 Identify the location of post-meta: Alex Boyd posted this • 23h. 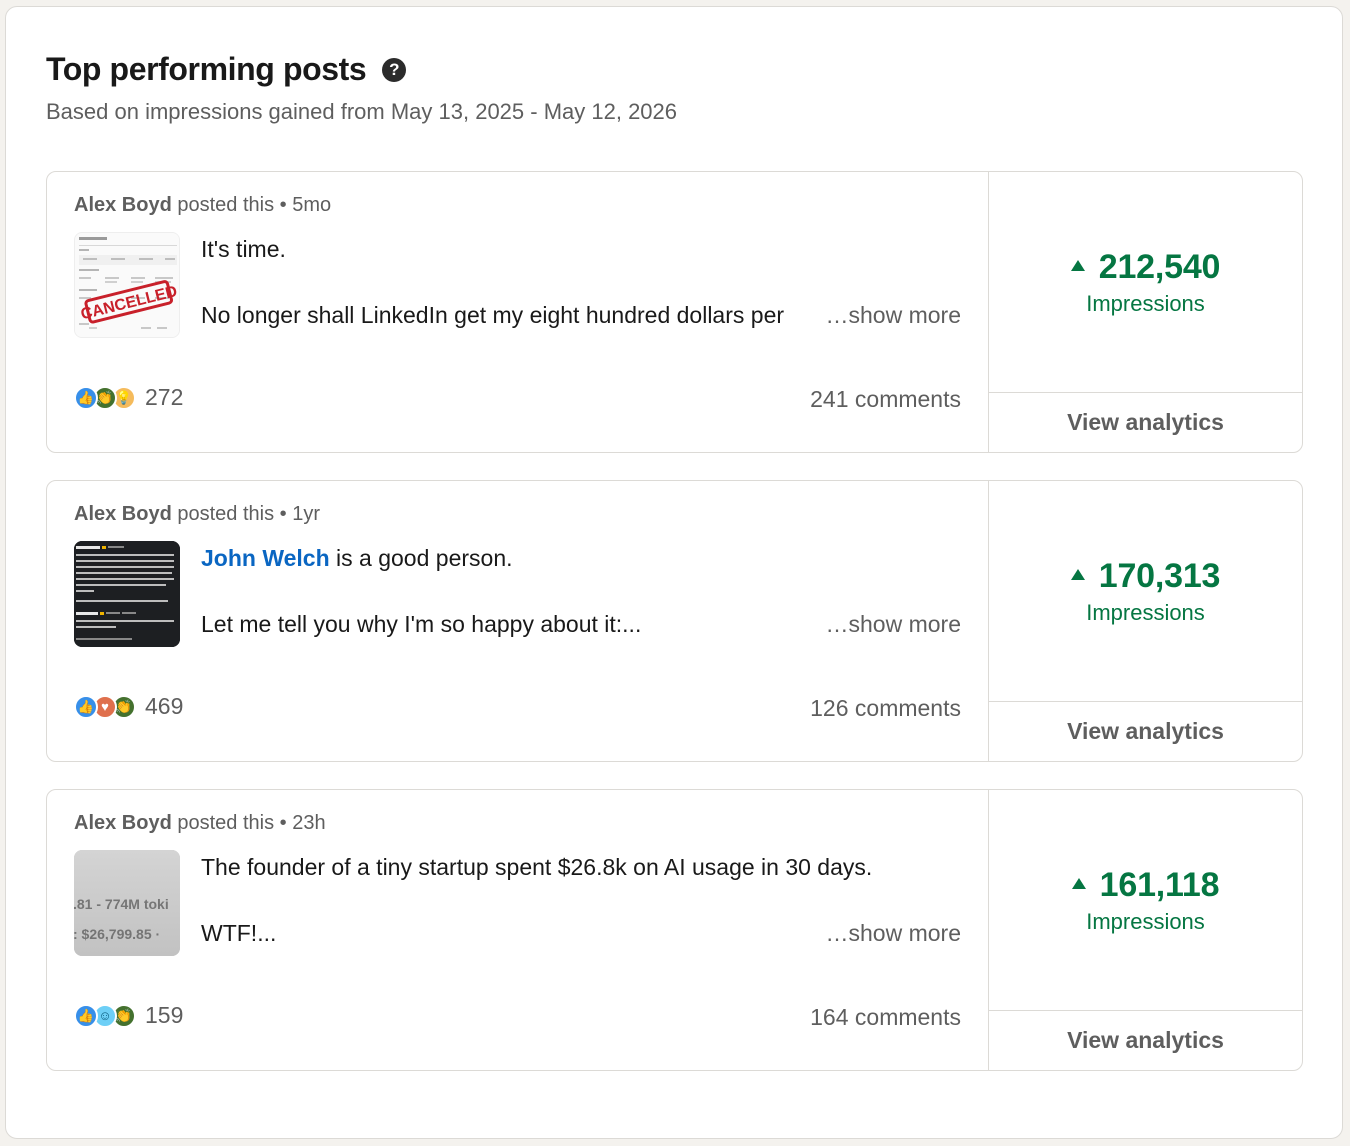
(200, 823).